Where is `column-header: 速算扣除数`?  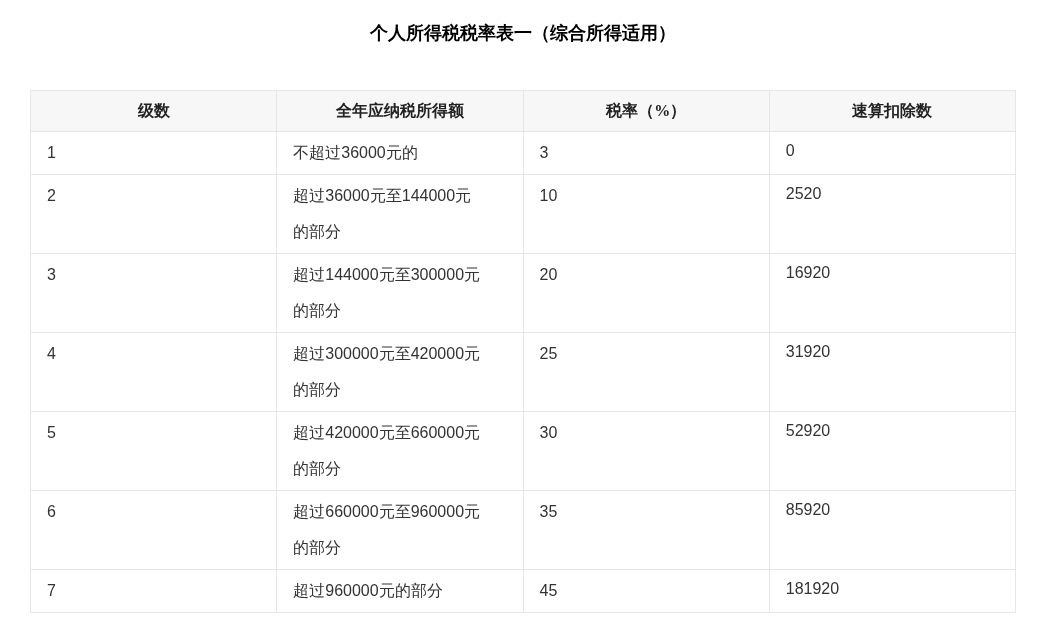 column-header: 速算扣除数 is located at coordinates (892, 111).